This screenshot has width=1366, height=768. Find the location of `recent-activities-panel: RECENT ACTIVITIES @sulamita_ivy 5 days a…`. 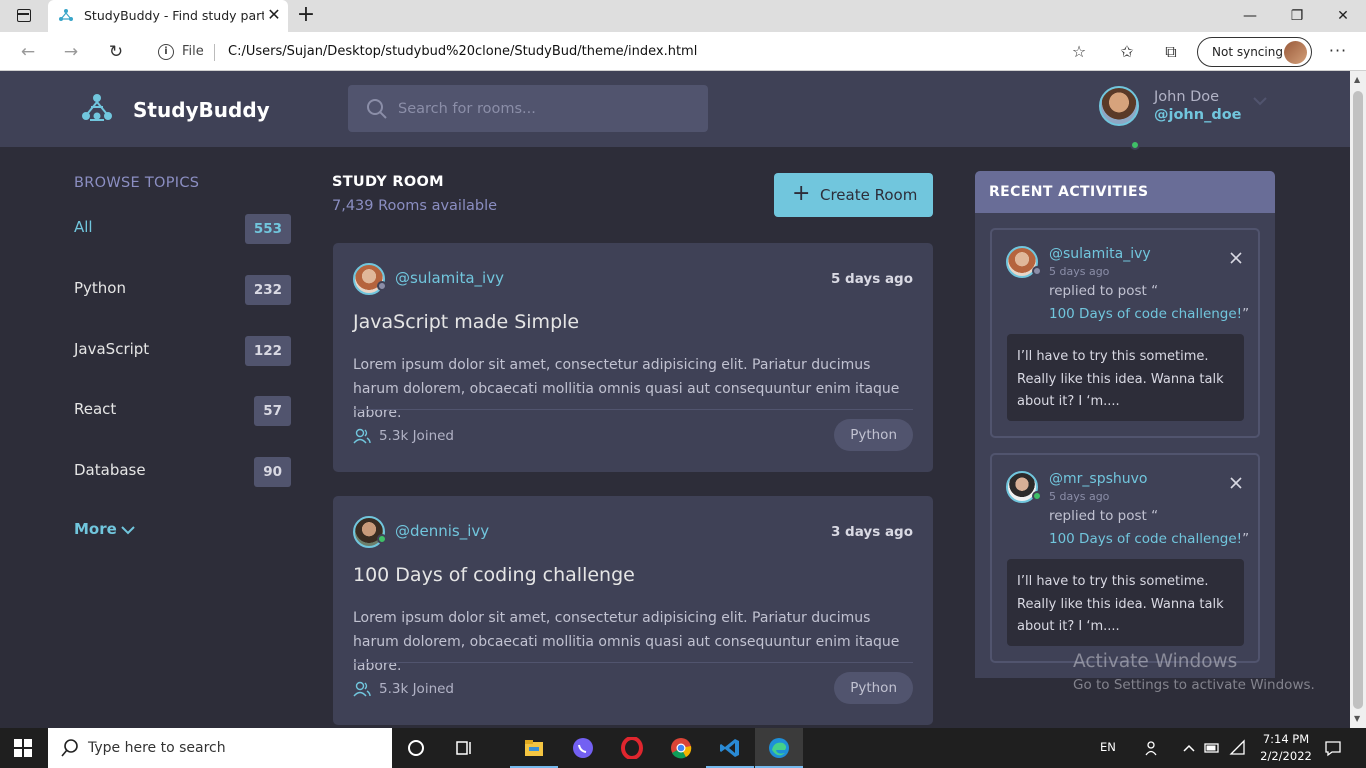

recent-activities-panel: RECENT ACTIVITIES @sulamita_ivy 5 days a… is located at coordinates (1125, 424).